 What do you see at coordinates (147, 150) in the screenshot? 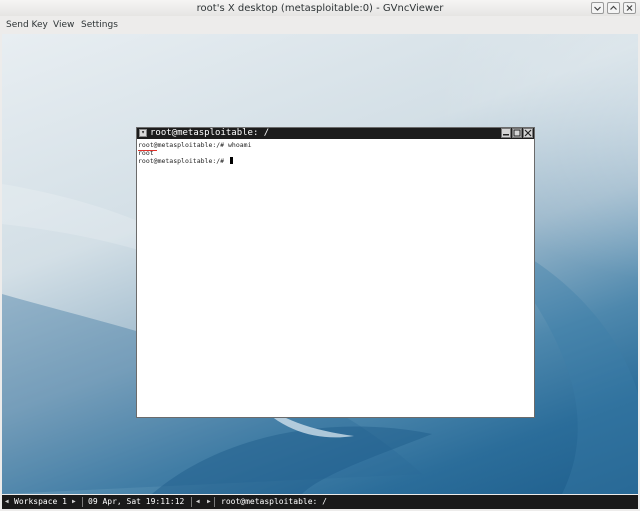
I see `red-underline-annotation` at bounding box center [147, 150].